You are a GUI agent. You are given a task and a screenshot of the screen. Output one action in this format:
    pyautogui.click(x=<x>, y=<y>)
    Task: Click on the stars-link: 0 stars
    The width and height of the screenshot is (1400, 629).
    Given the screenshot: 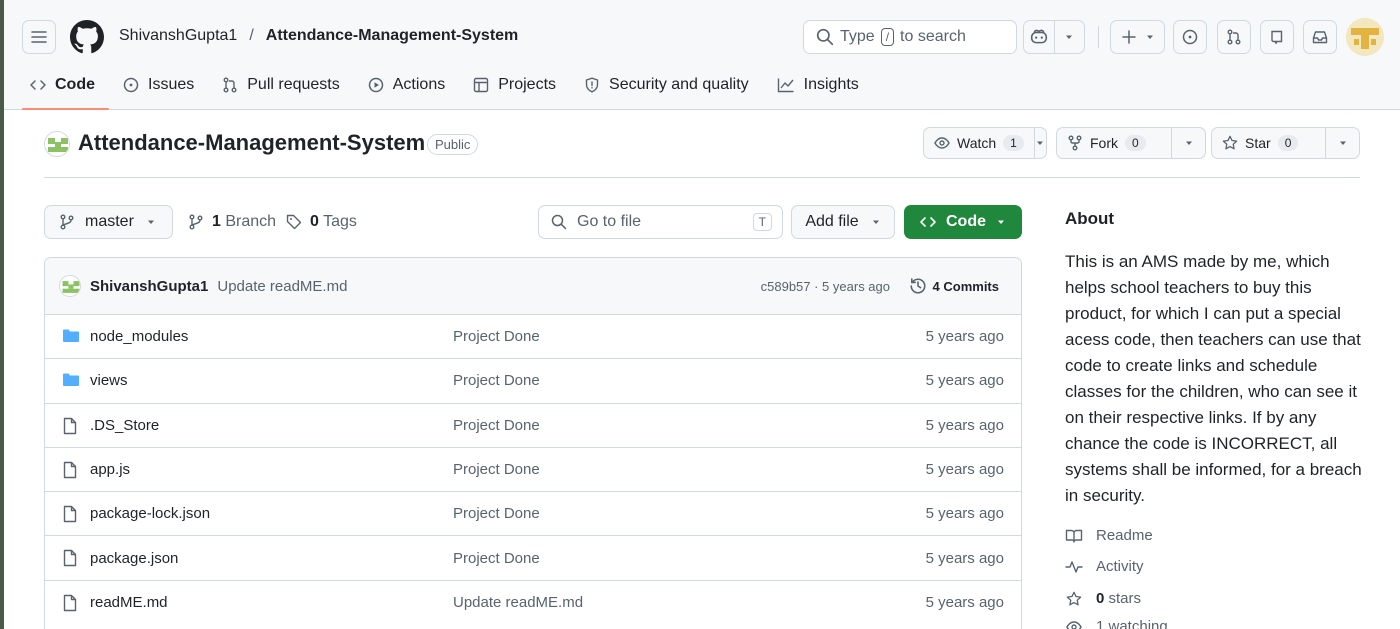 What is the action you would take?
    pyautogui.click(x=1103, y=598)
    